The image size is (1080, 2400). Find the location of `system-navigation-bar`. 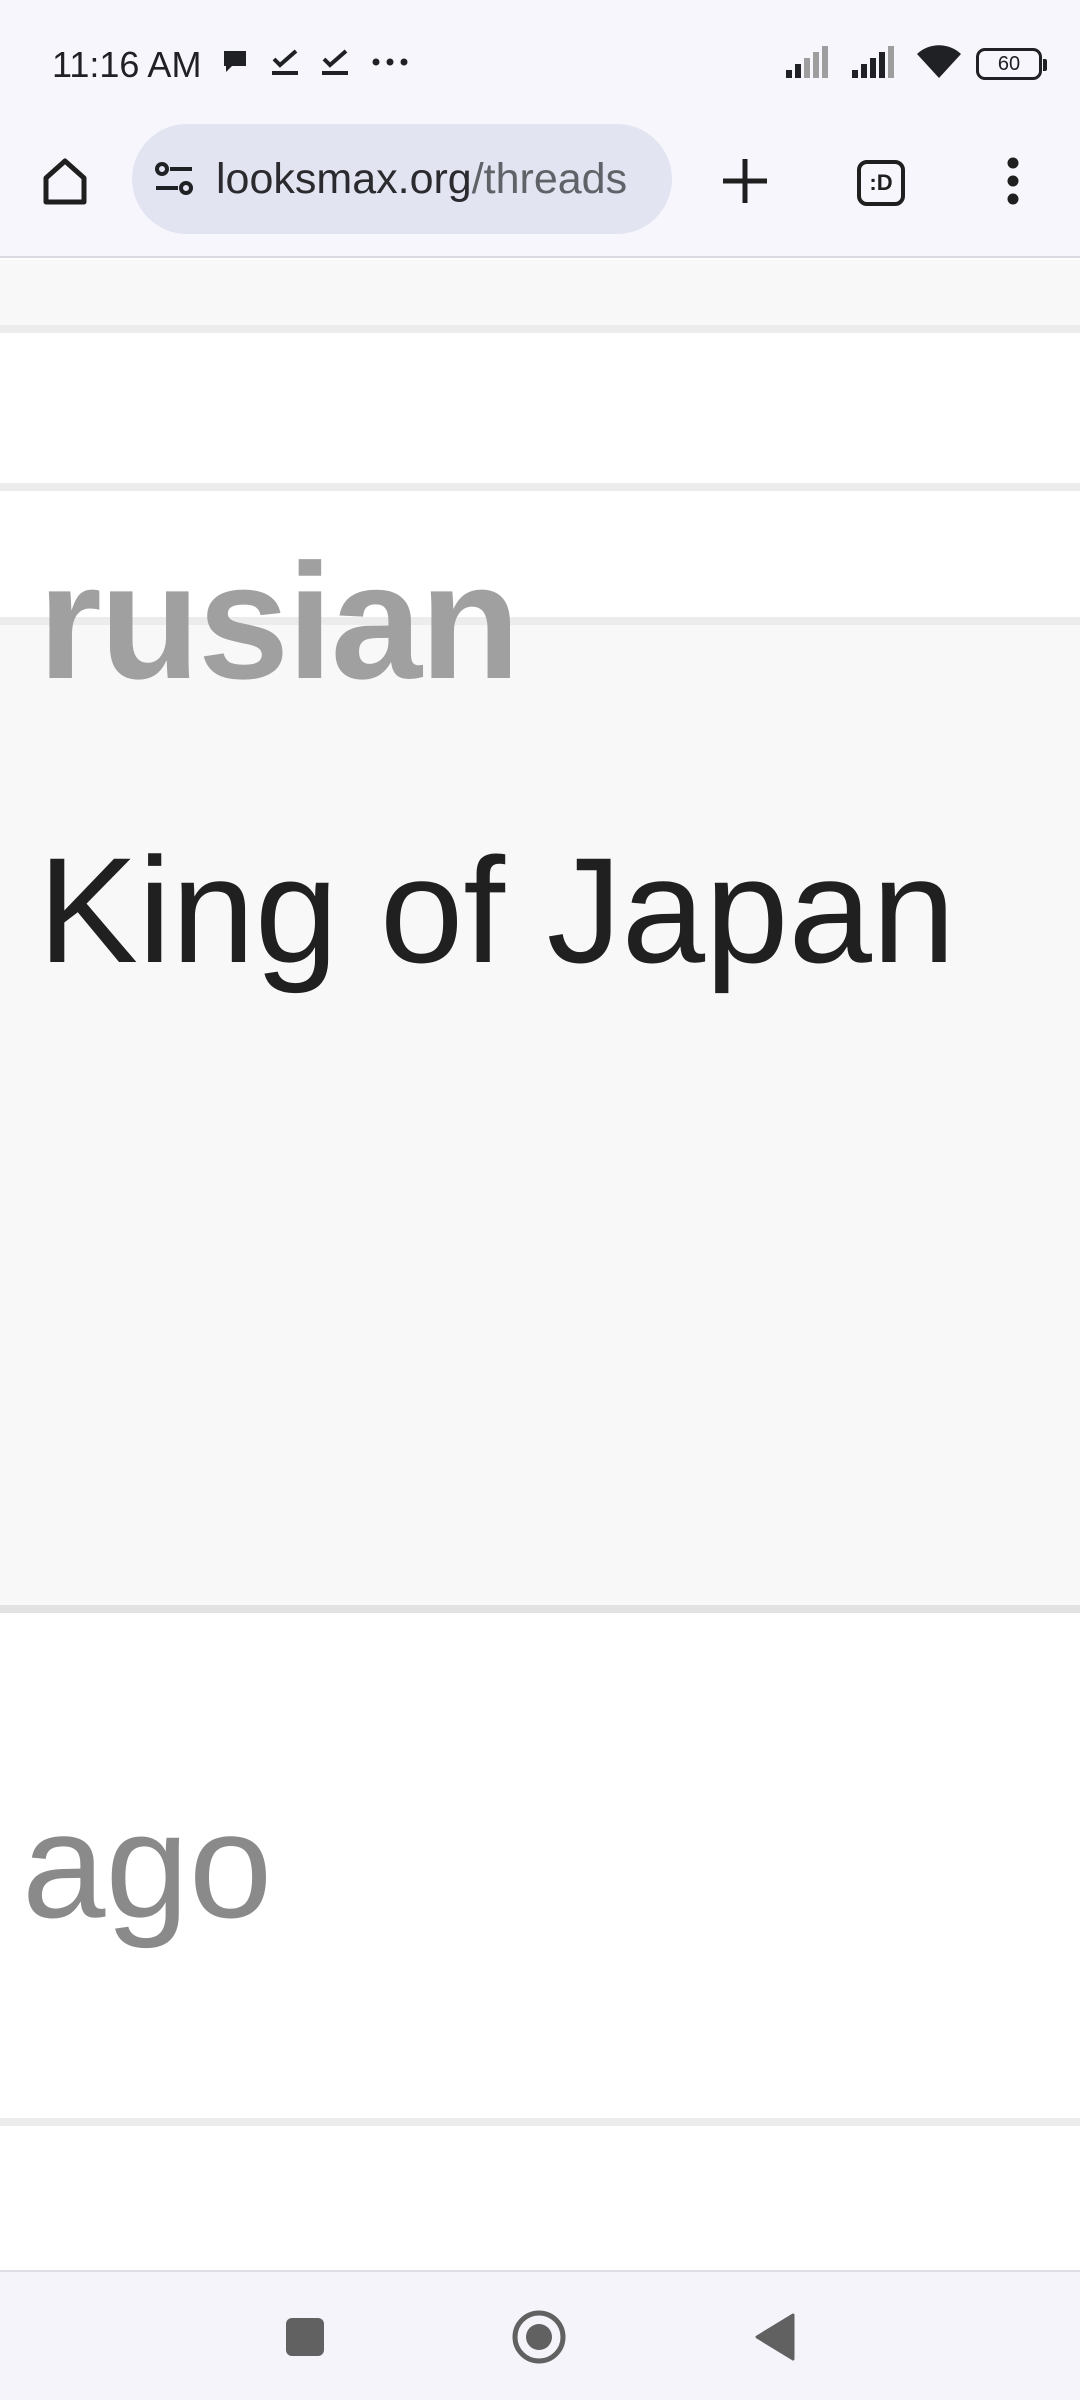

system-navigation-bar is located at coordinates (540, 2335).